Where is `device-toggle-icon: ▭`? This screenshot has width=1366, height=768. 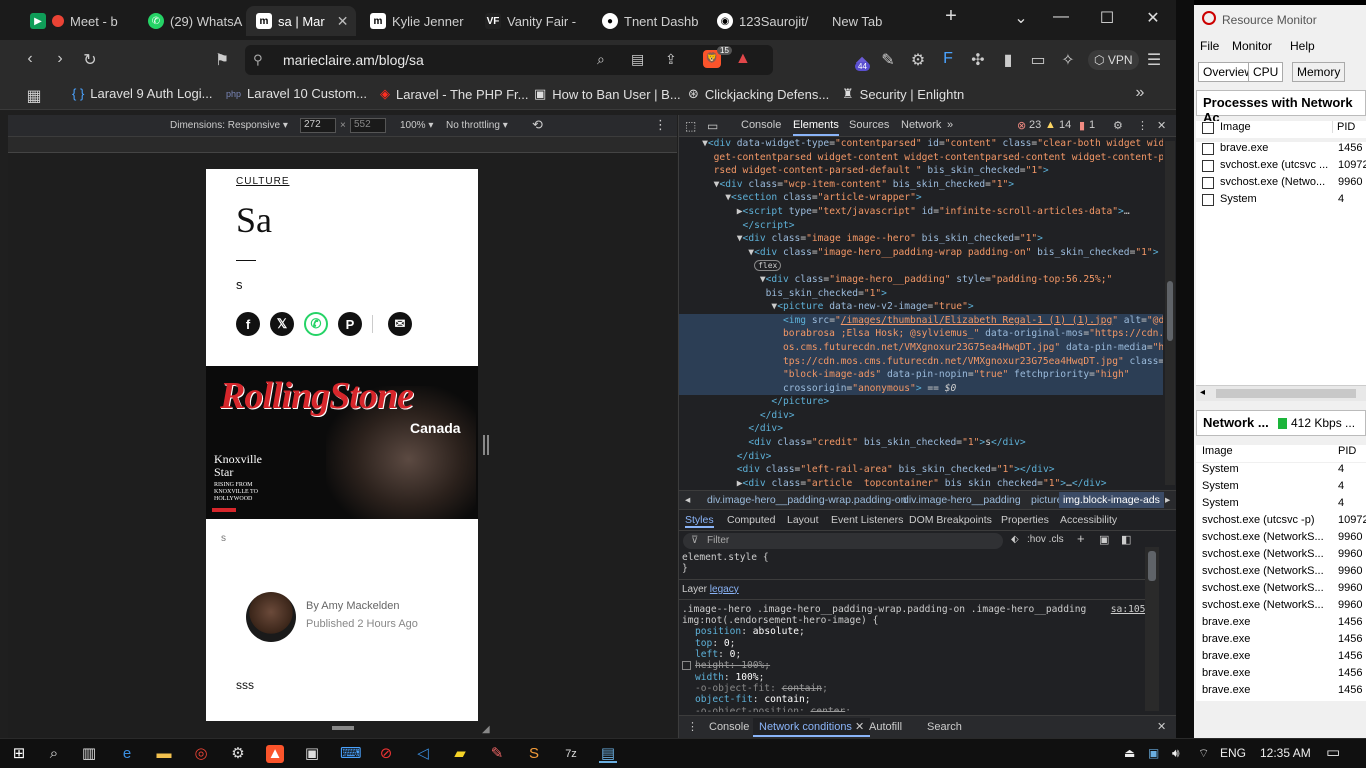 device-toggle-icon: ▭ is located at coordinates (712, 126).